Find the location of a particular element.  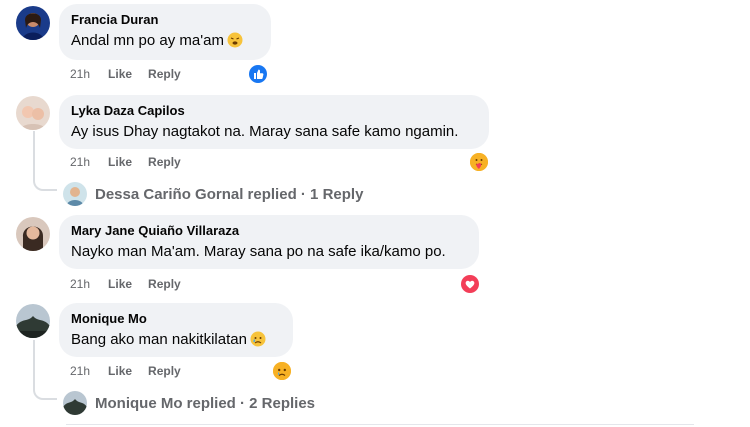

sad-reaction-icon is located at coordinates (282, 371).